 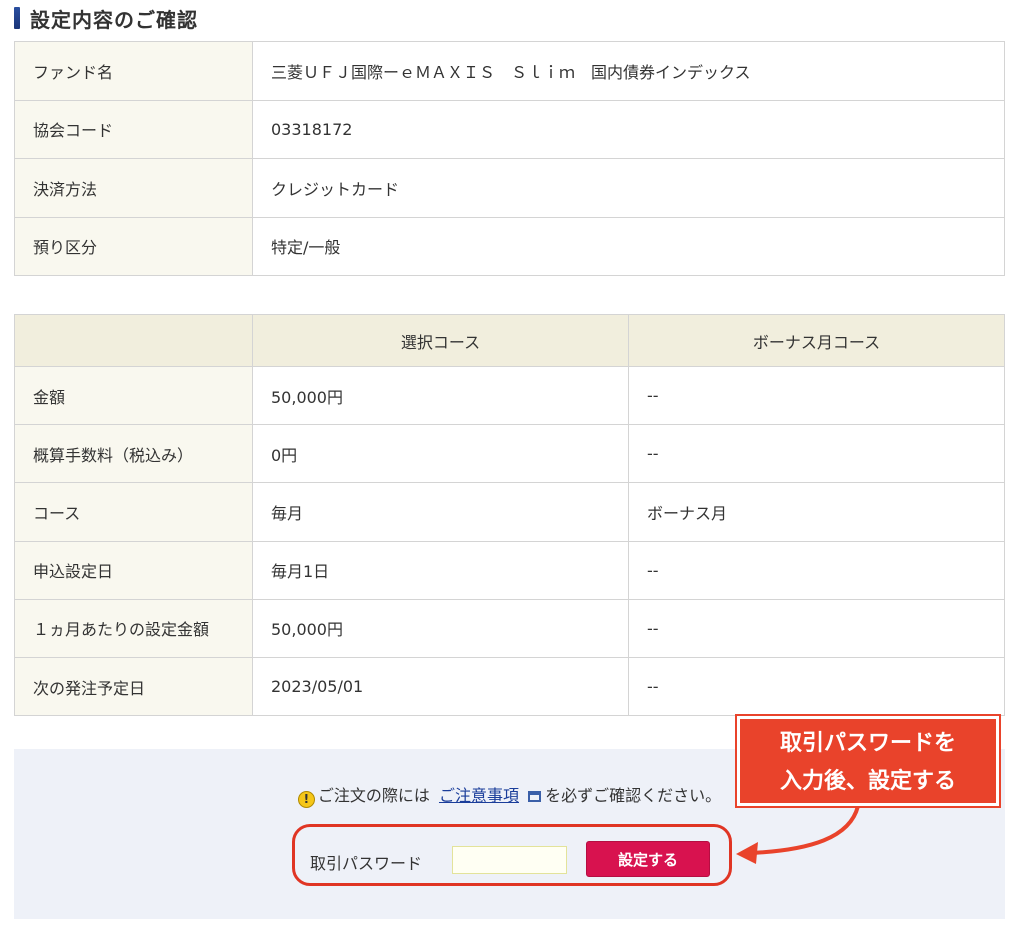 I want to click on table-row: コース 毎月 ボーナス月, so click(x=509, y=512).